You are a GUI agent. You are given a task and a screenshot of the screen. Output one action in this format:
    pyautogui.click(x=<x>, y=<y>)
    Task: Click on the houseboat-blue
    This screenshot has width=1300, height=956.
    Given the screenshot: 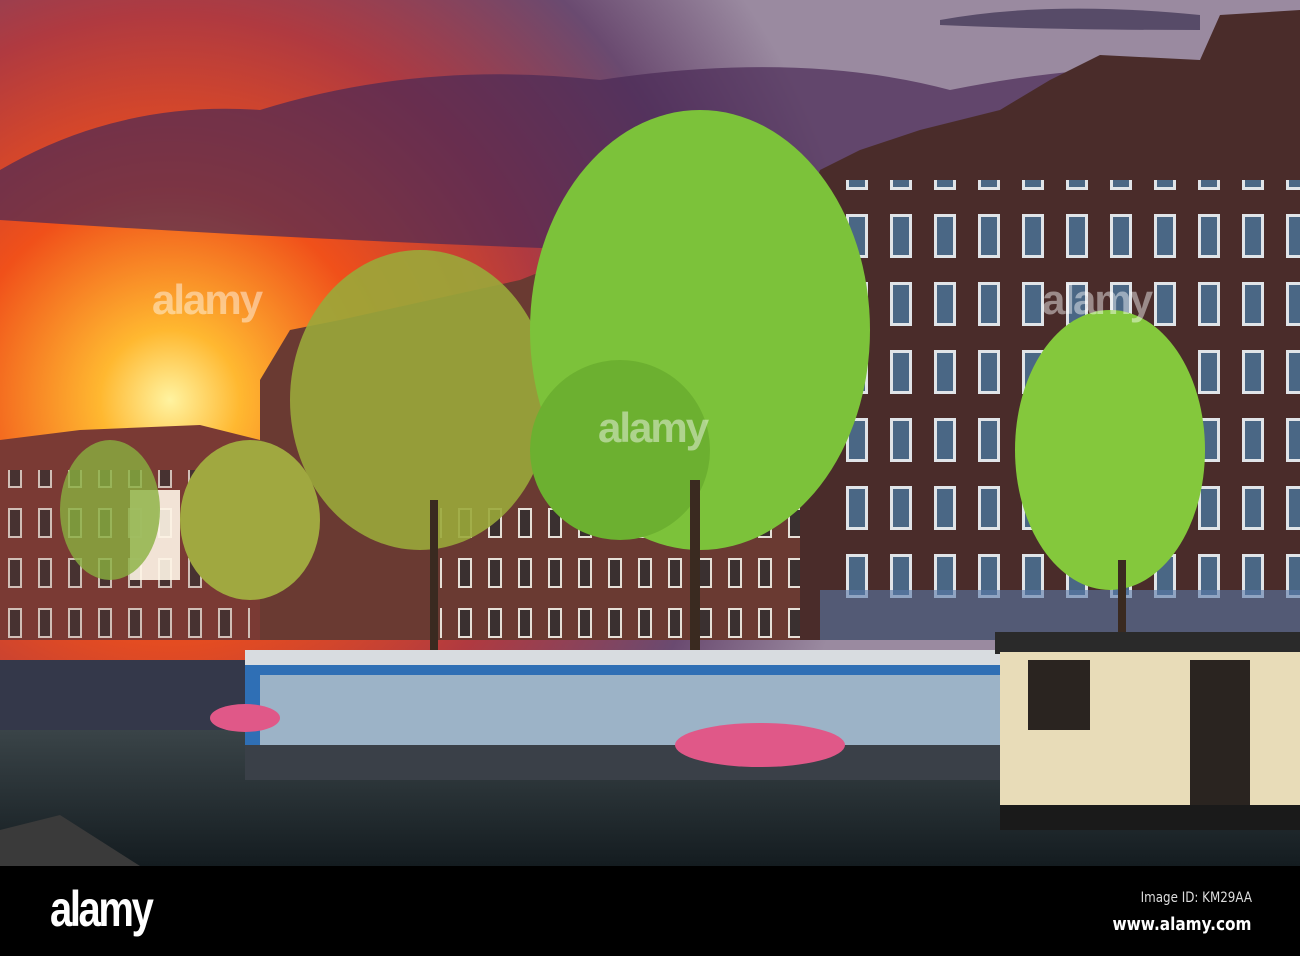 What is the action you would take?
    pyautogui.click(x=617, y=715)
    